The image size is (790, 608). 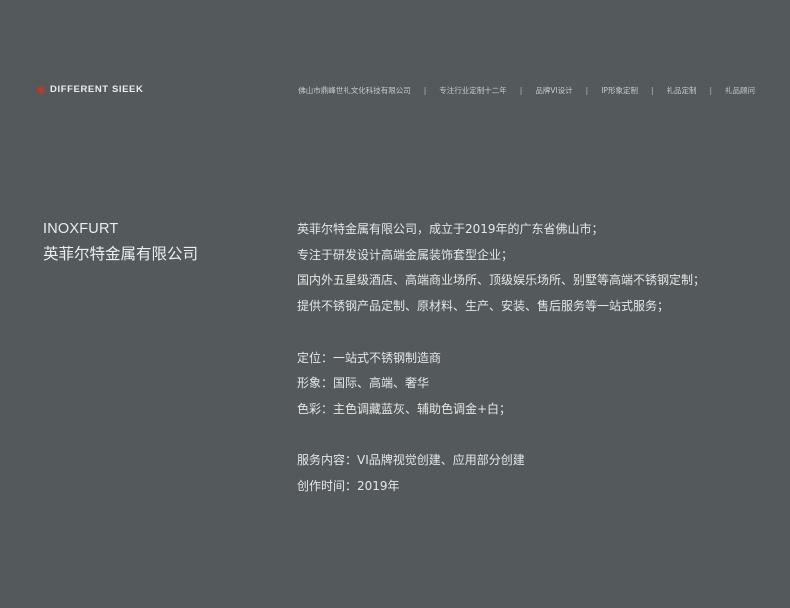 I want to click on logo: DIFFERENT SIEEK, so click(x=89, y=89).